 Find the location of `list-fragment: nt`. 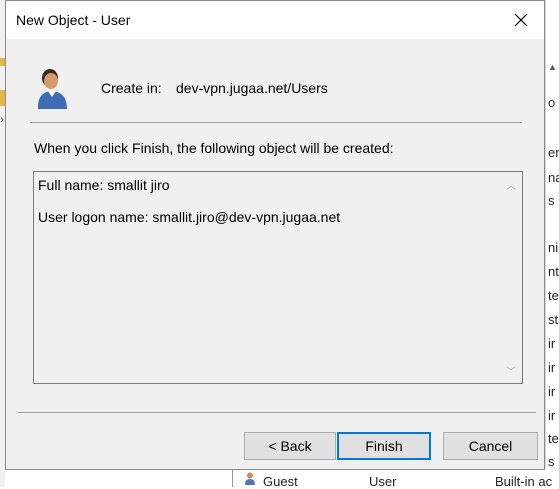

list-fragment: nt is located at coordinates (553, 271).